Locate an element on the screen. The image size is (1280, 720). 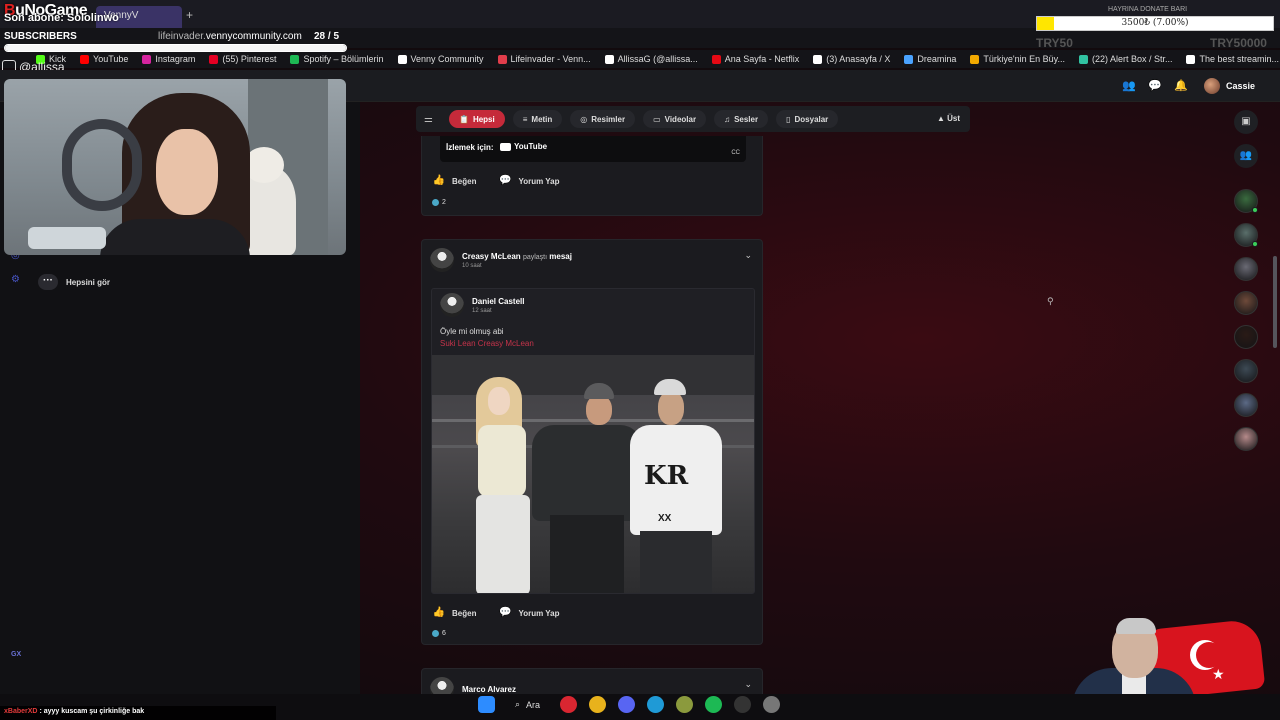
obs-icon is located at coordinates (772, 704).